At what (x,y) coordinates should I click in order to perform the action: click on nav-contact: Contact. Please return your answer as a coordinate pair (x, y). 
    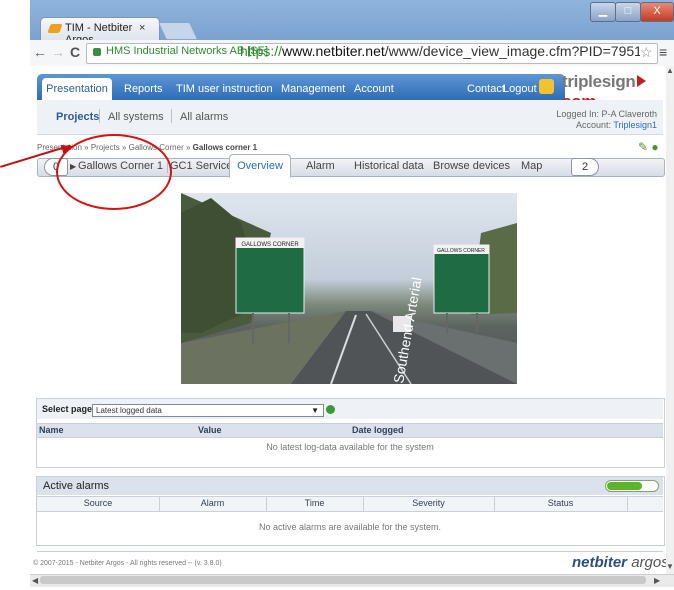
    Looking at the image, I should click on (486, 89).